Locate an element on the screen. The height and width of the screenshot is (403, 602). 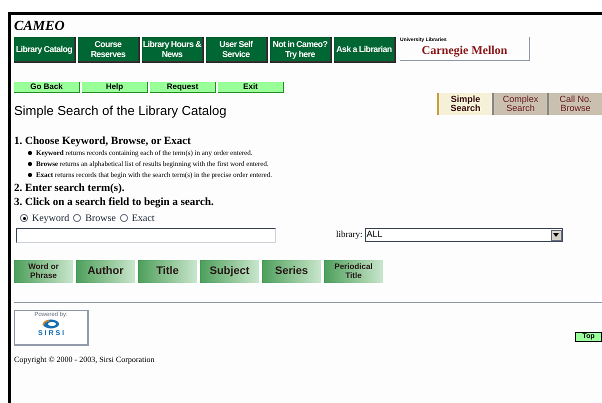
field-button: Title is located at coordinates (167, 271).